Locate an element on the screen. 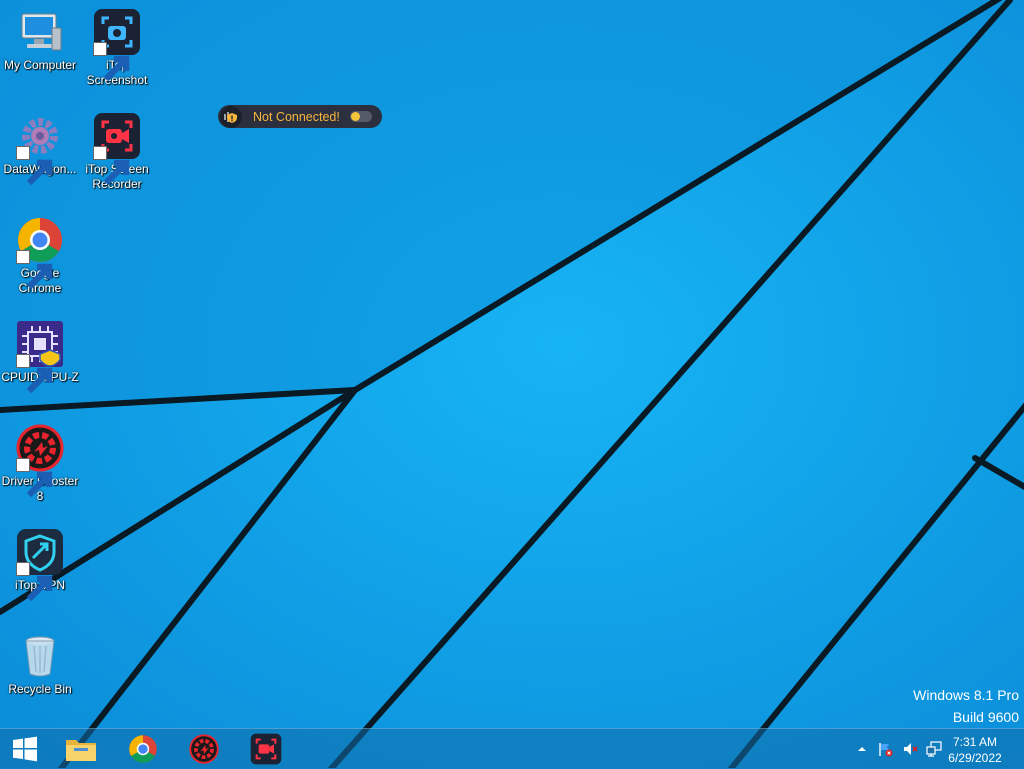 The height and width of the screenshot is (769, 1024). windows-version-watermark: Windows 8.1 Pro Build 9600 is located at coordinates (966, 706).